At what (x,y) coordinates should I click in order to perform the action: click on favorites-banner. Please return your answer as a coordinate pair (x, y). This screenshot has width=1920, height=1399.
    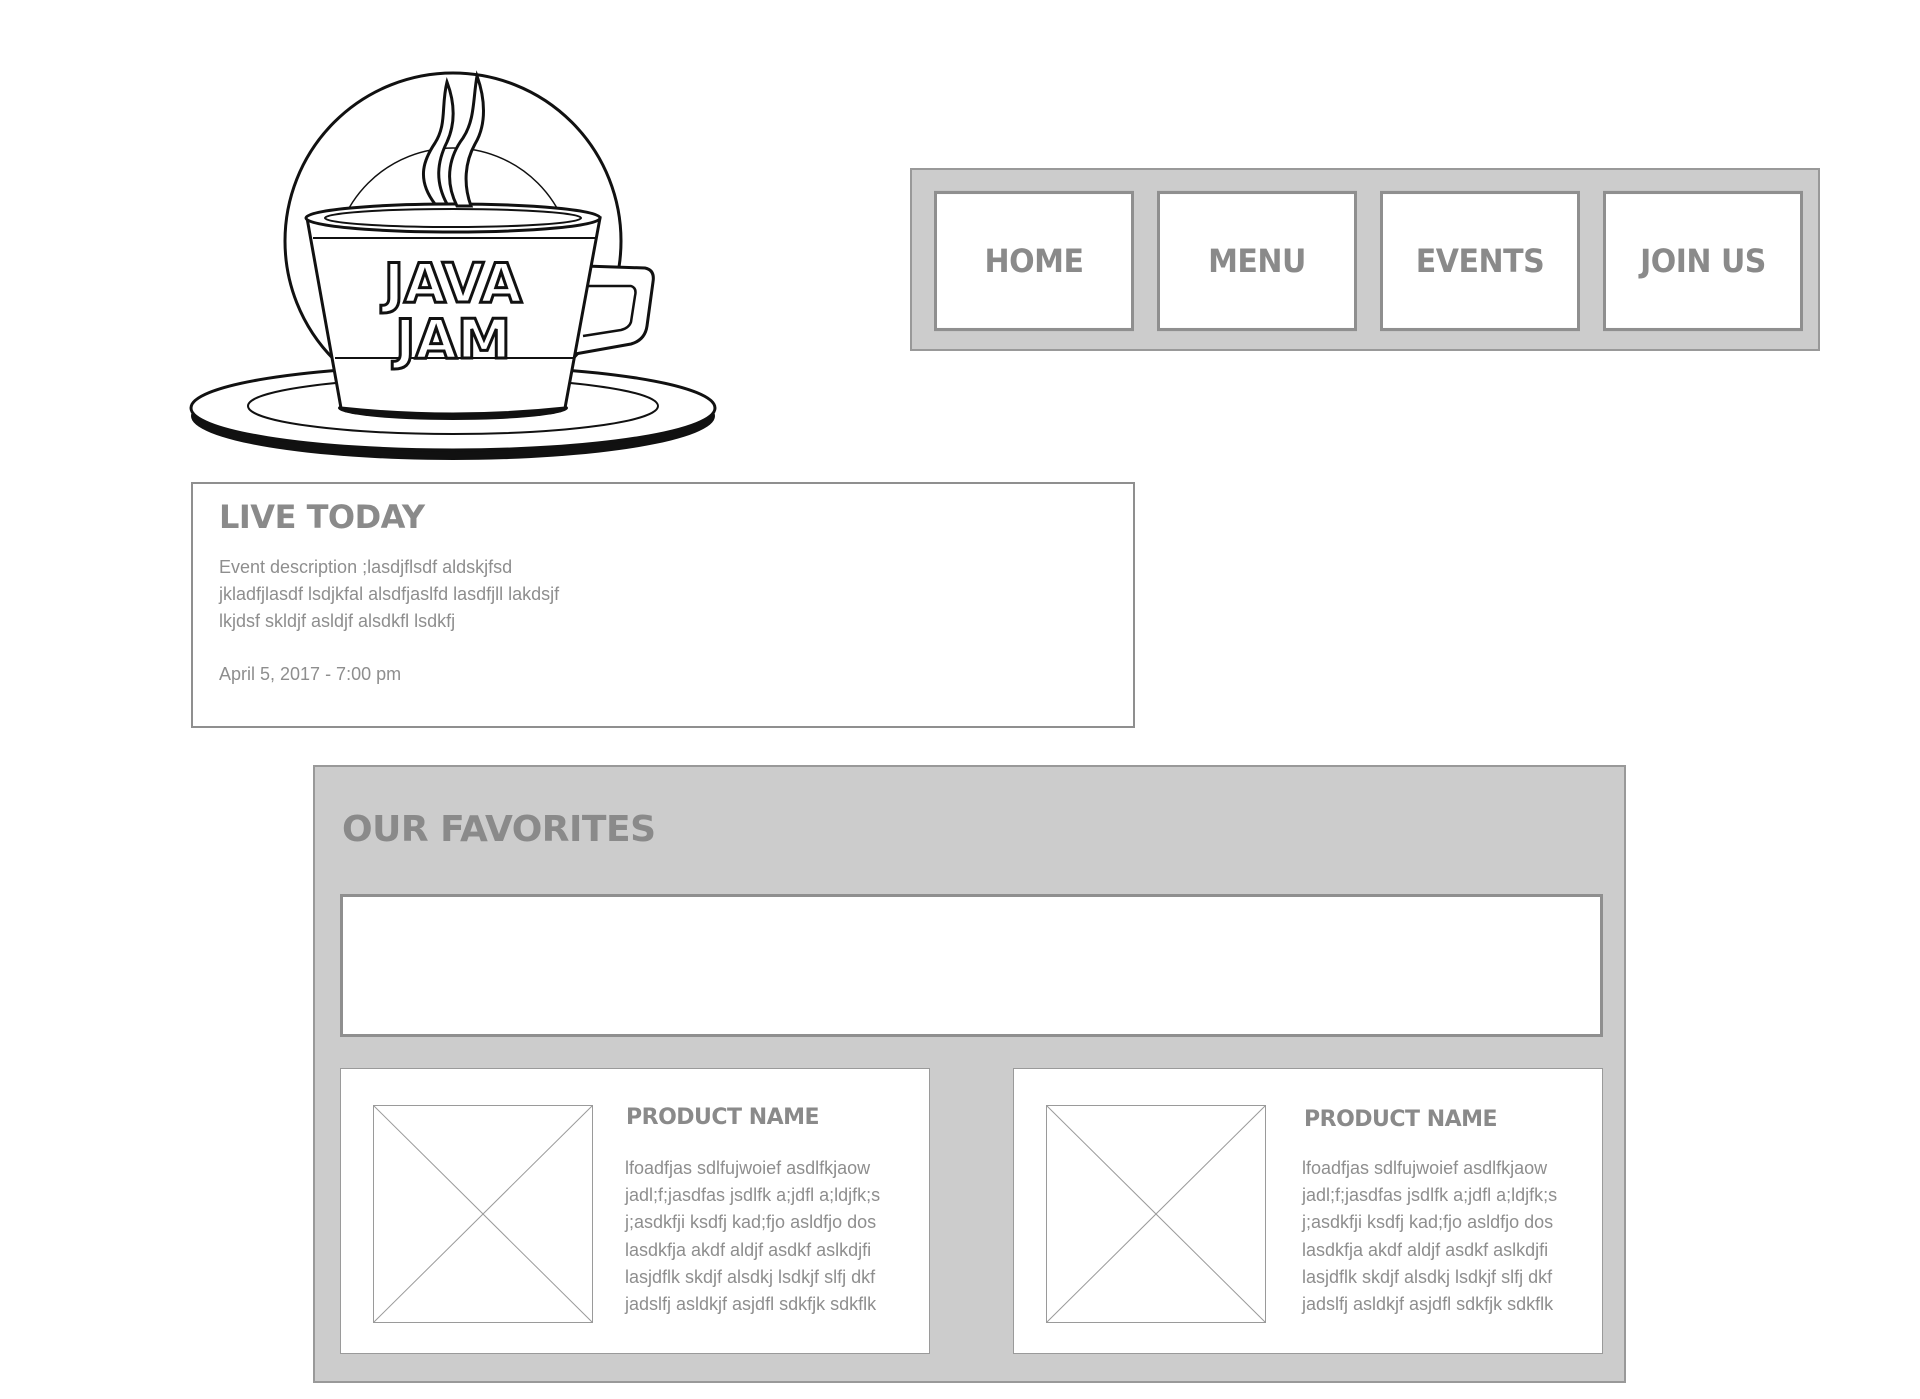
    Looking at the image, I should click on (971, 965).